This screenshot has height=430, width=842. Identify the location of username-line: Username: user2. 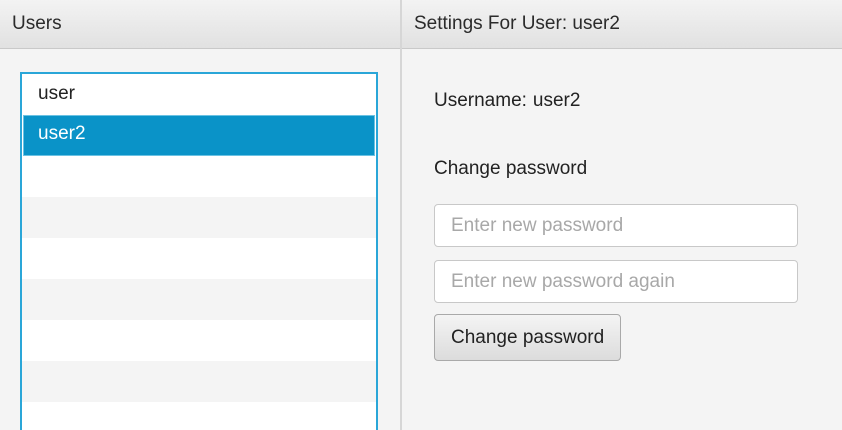
(507, 101).